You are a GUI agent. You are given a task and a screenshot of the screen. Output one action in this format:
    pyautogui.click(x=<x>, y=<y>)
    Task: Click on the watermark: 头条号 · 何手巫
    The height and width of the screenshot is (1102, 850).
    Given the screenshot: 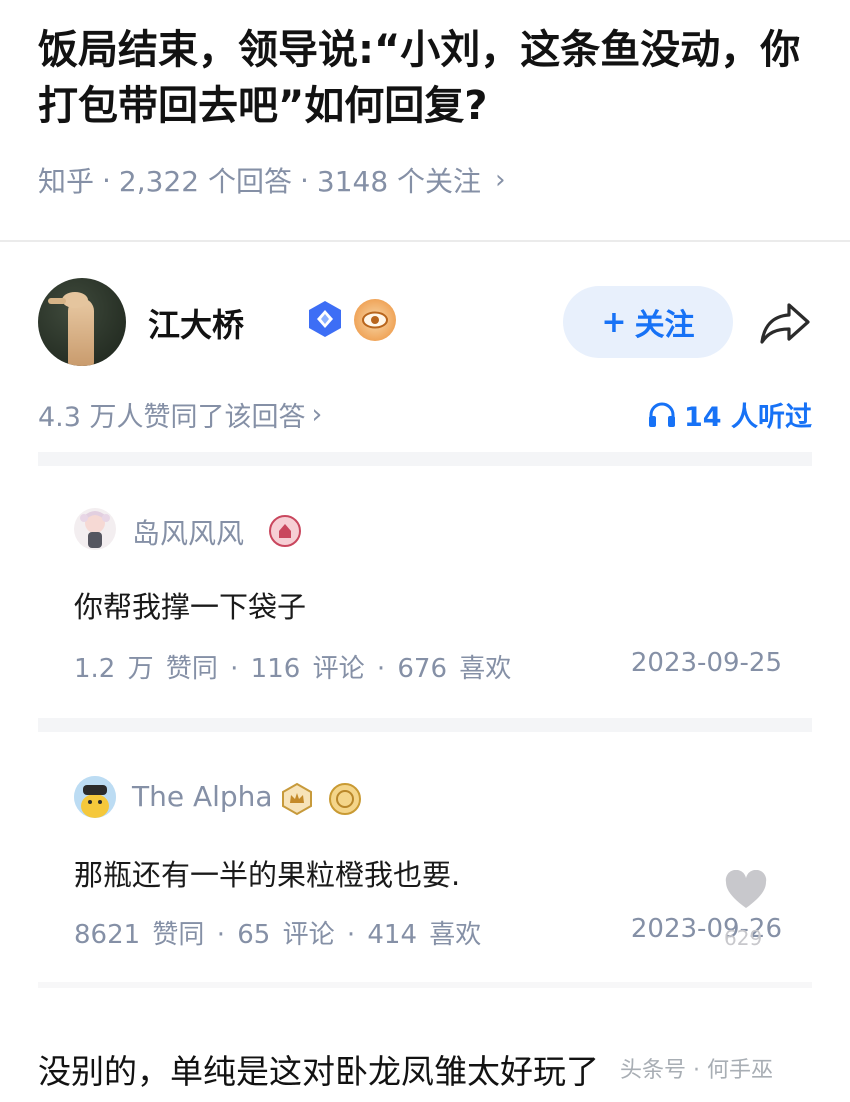 What is the action you would take?
    pyautogui.click(x=696, y=1070)
    